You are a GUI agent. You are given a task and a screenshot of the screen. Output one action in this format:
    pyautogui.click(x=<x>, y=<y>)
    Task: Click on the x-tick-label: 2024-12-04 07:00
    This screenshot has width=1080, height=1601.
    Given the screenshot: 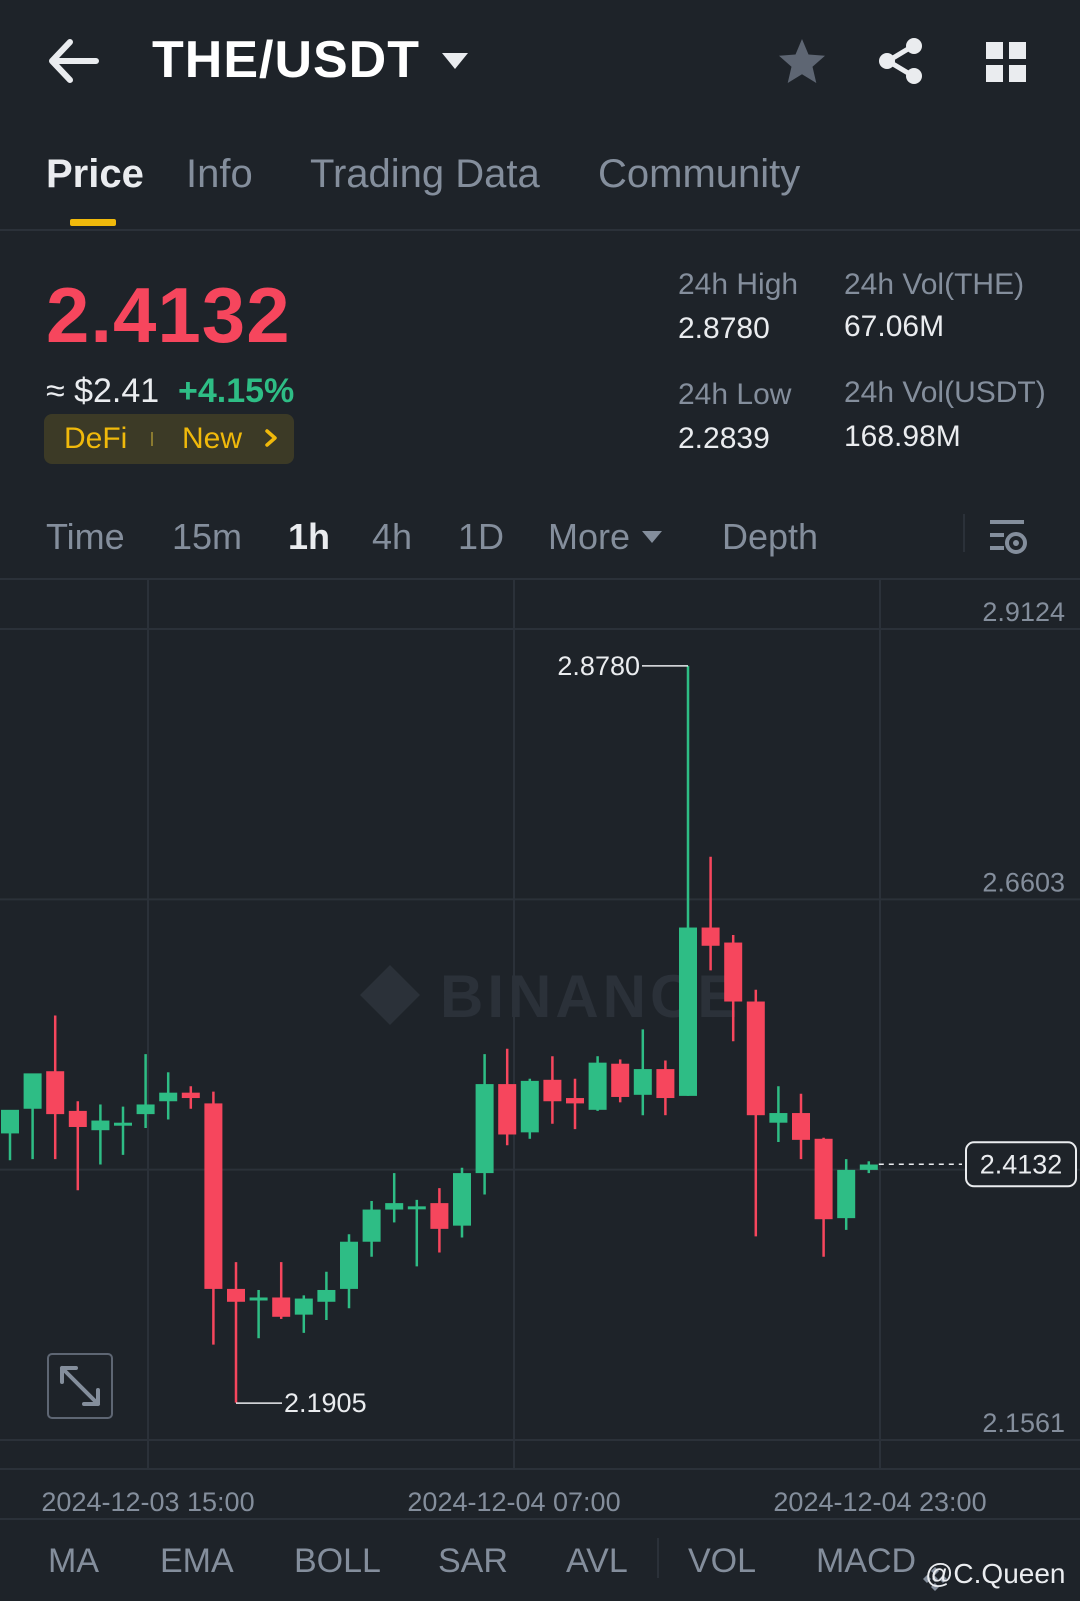 What is the action you would take?
    pyautogui.click(x=513, y=1502)
    